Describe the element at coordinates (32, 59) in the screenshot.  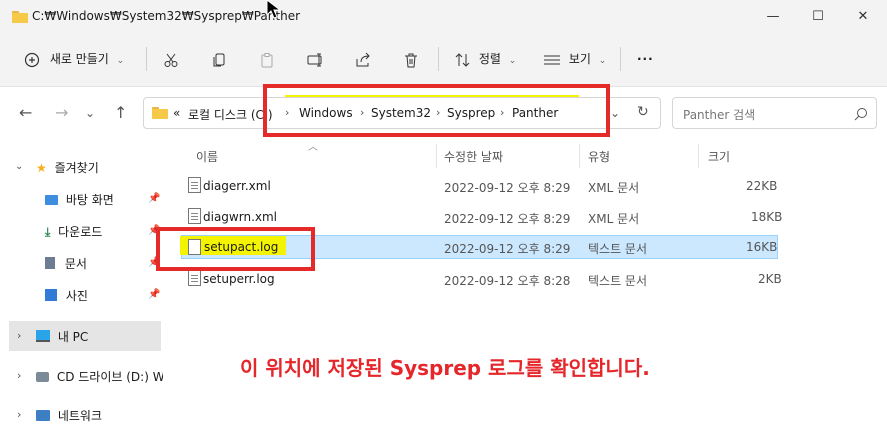
I see `plus-circle-icon` at that location.